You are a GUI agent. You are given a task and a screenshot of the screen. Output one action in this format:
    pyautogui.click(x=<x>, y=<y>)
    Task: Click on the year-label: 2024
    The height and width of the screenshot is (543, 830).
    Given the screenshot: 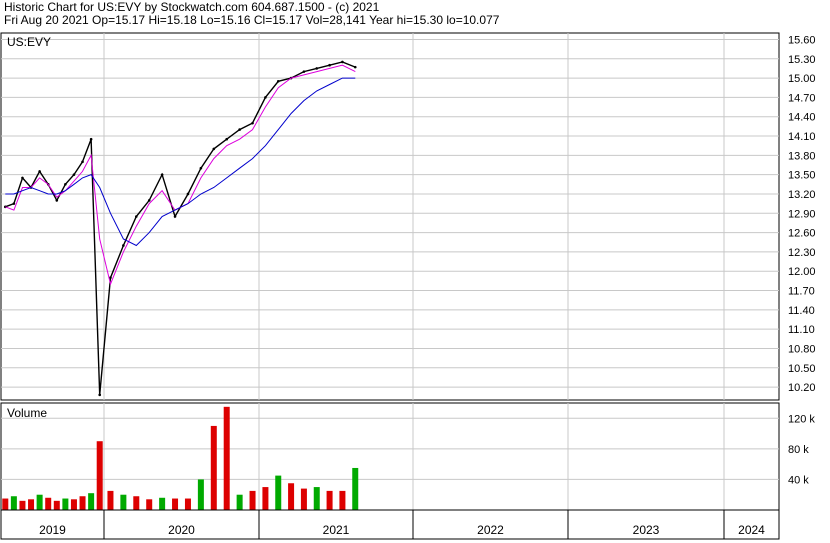 What is the action you would take?
    pyautogui.click(x=751, y=530)
    